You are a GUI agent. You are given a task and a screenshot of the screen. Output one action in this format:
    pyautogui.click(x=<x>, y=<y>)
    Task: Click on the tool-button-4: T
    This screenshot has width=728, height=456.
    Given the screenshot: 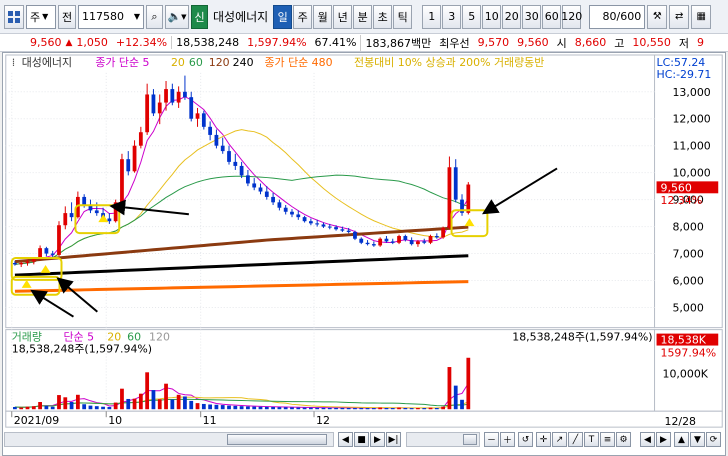 What is the action you would take?
    pyautogui.click(x=591, y=439)
    